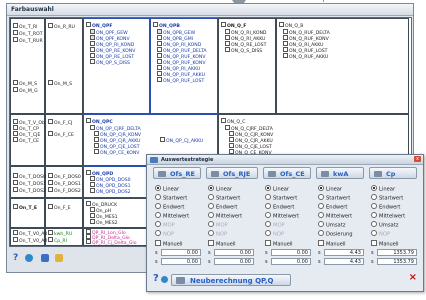  What do you see at coordinates (305, 57) in the screenshot?
I see `checkbox-item: ON_Q_RUF_AKKU` at bounding box center [305, 57].